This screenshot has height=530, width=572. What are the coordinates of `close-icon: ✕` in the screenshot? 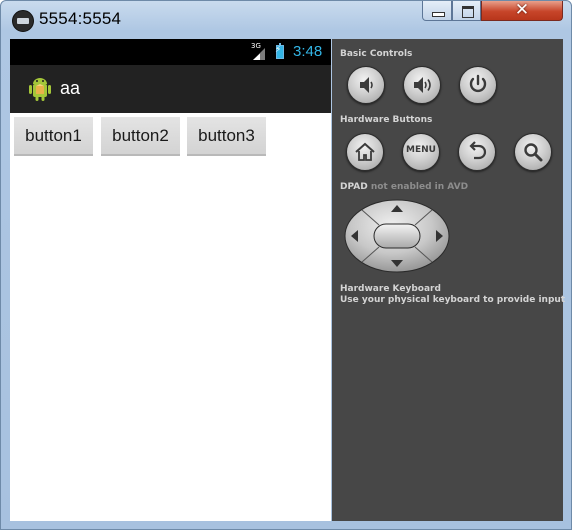 It's located at (522, 10).